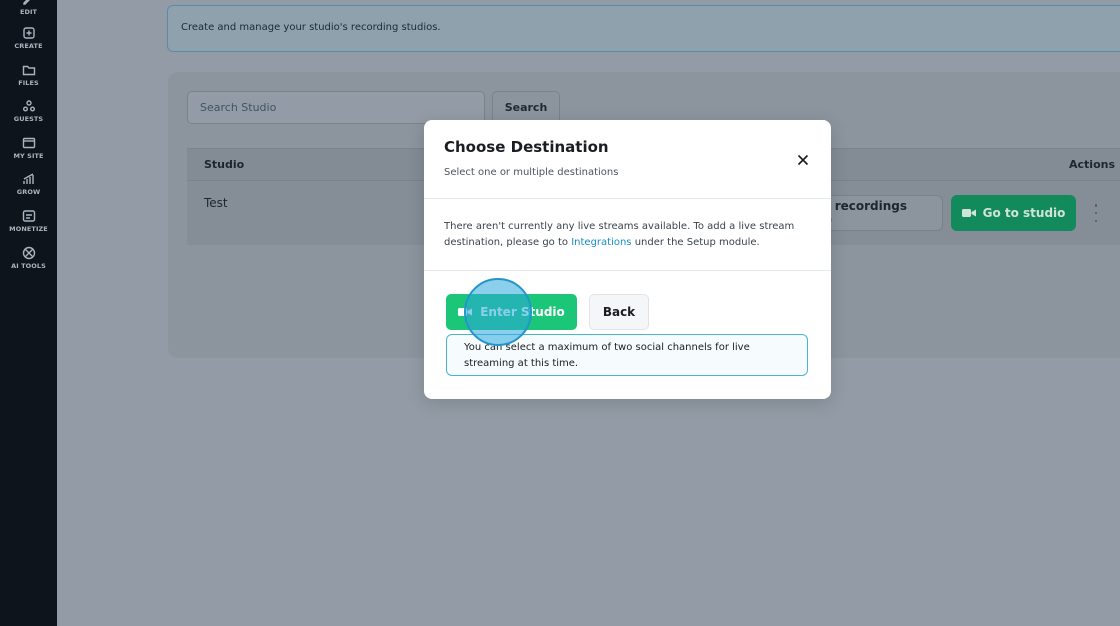 This screenshot has width=1120, height=626. What do you see at coordinates (216, 203) in the screenshot?
I see `studio-name: Test` at bounding box center [216, 203].